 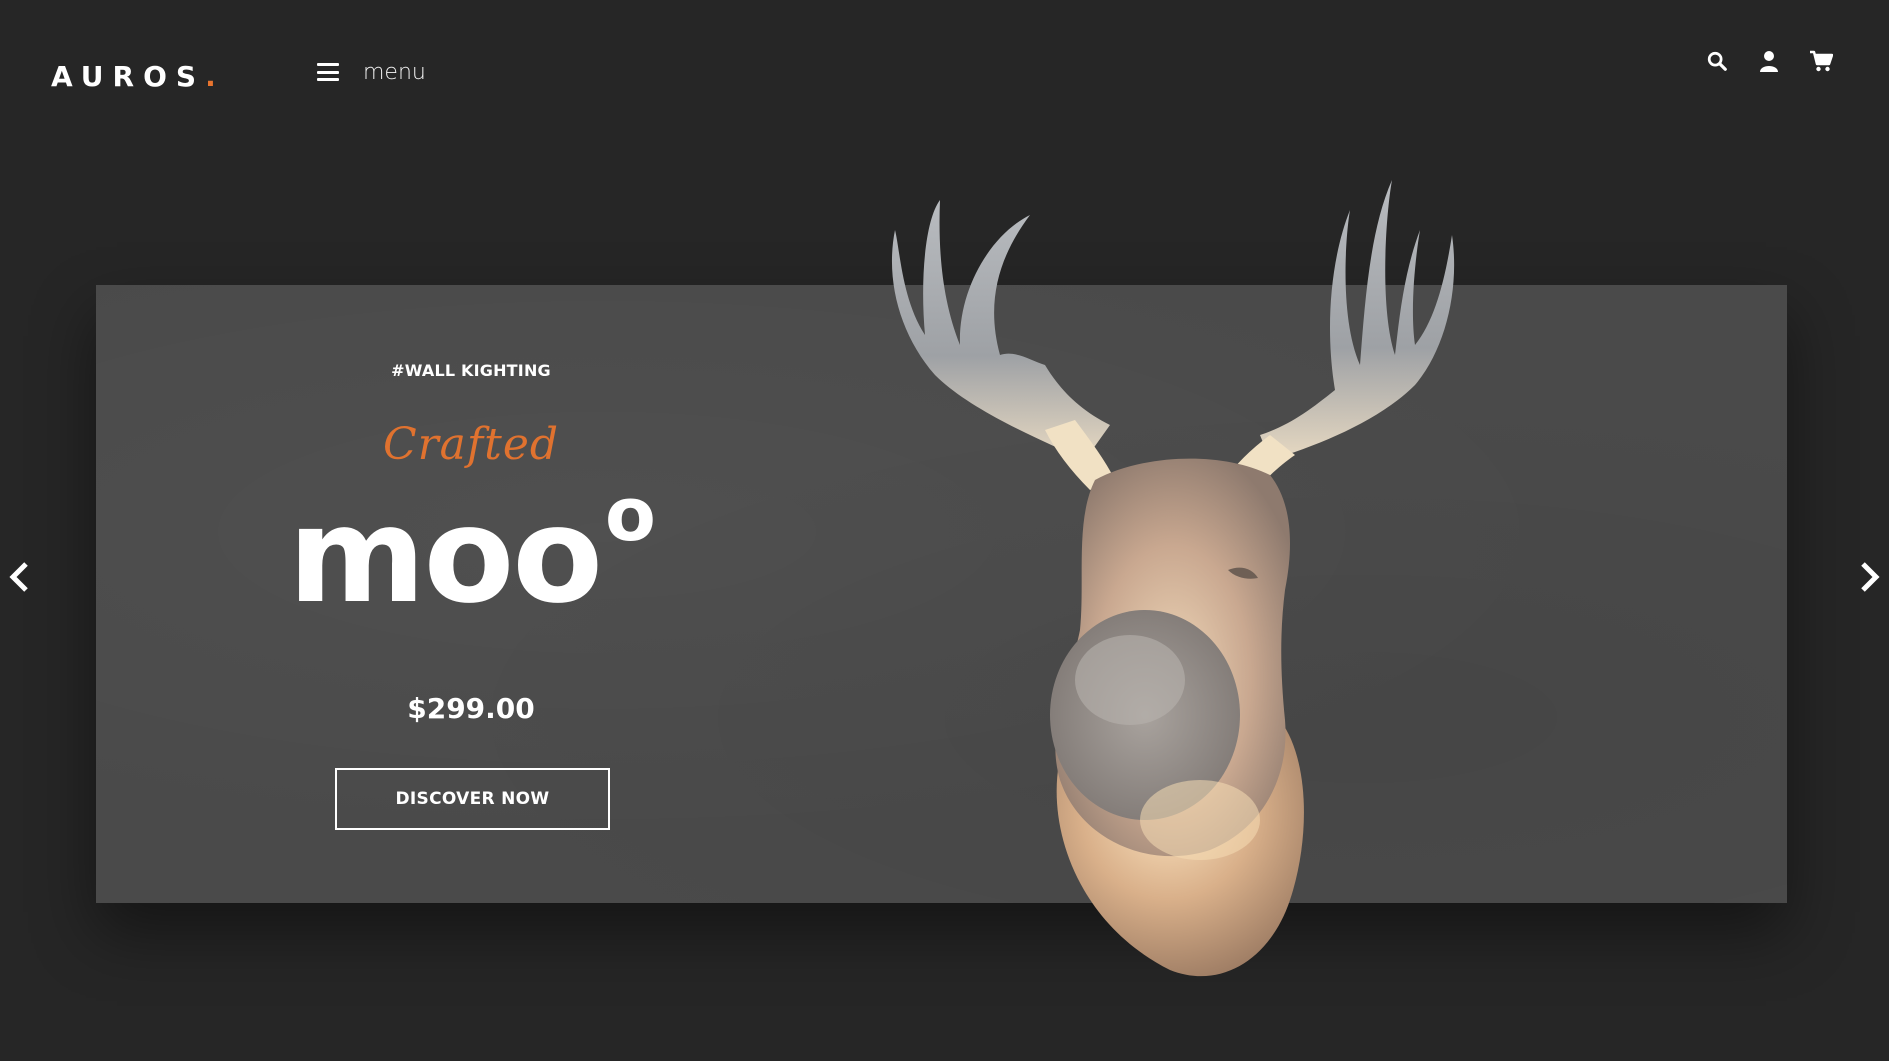 What do you see at coordinates (394, 72) in the screenshot?
I see `menu-label: menu` at bounding box center [394, 72].